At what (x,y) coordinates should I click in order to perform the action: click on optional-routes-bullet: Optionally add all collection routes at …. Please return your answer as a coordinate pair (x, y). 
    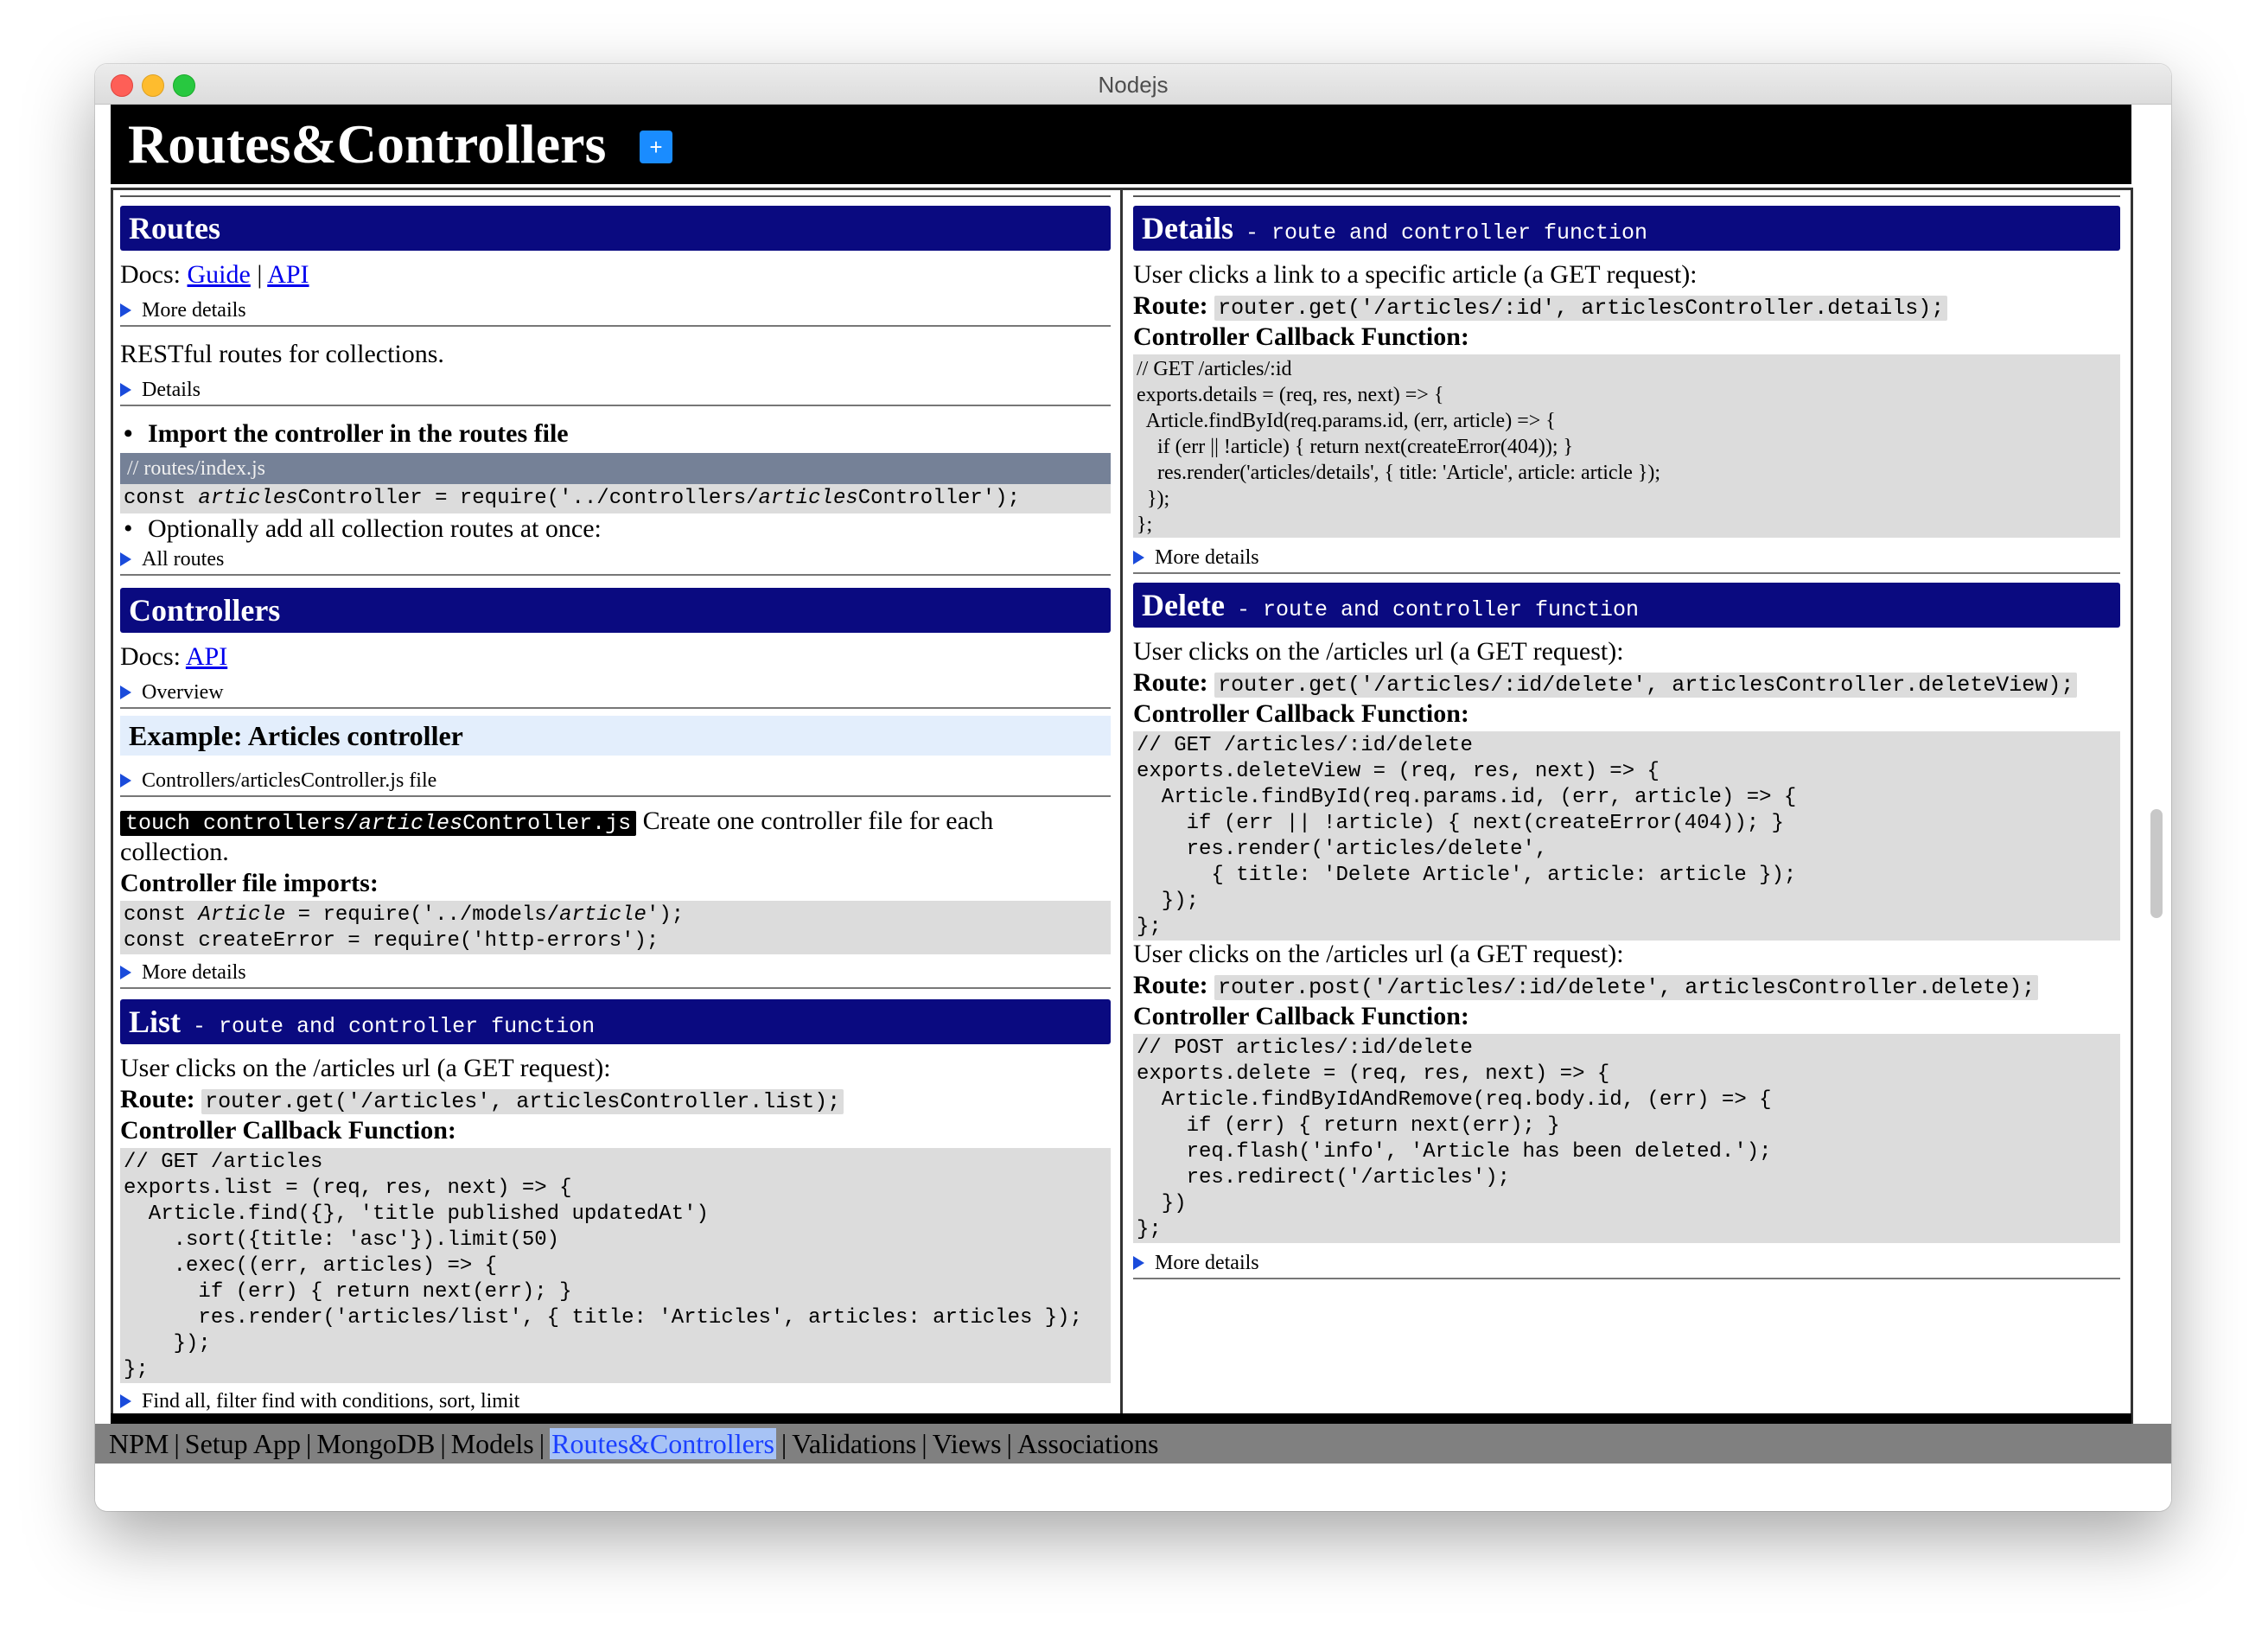
    Looking at the image, I should click on (363, 529).